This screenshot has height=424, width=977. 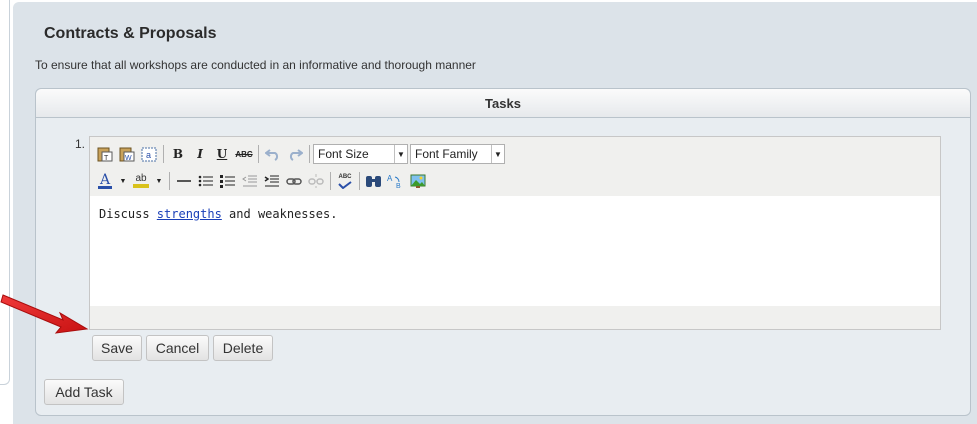 I want to click on strike-label: ABC, so click(x=244, y=154).